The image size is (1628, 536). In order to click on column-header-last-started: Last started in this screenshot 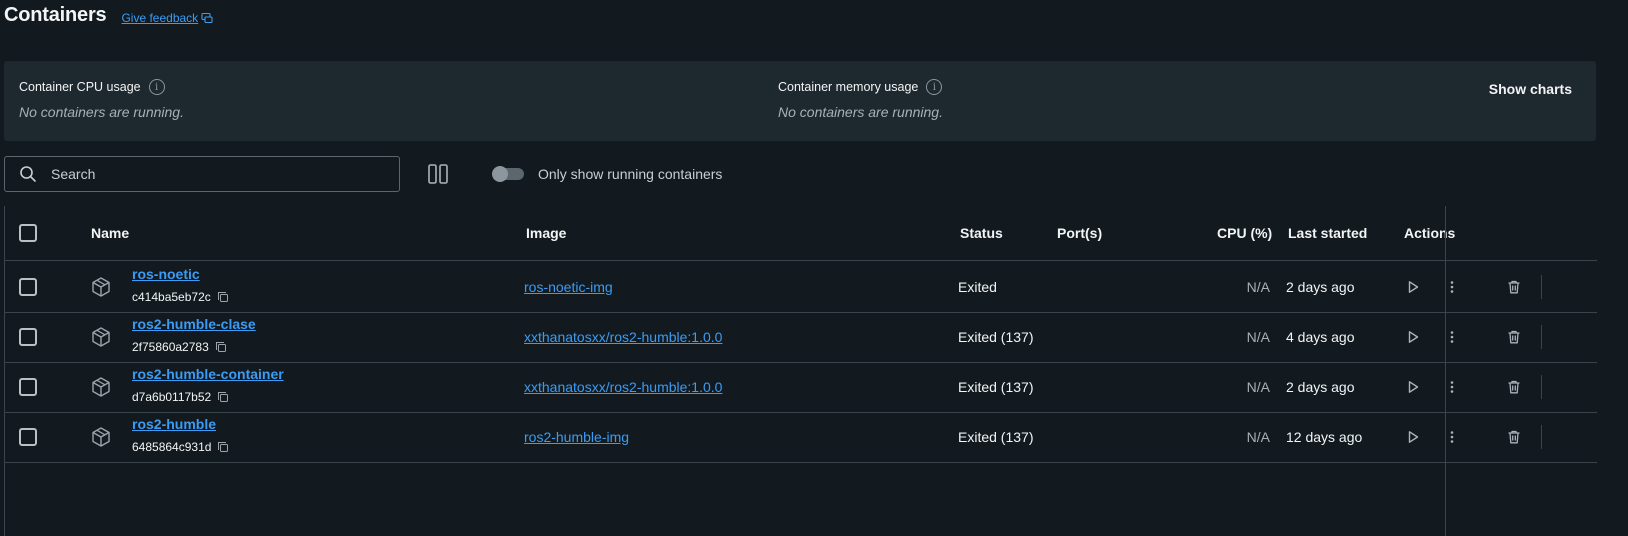, I will do `click(1327, 233)`.